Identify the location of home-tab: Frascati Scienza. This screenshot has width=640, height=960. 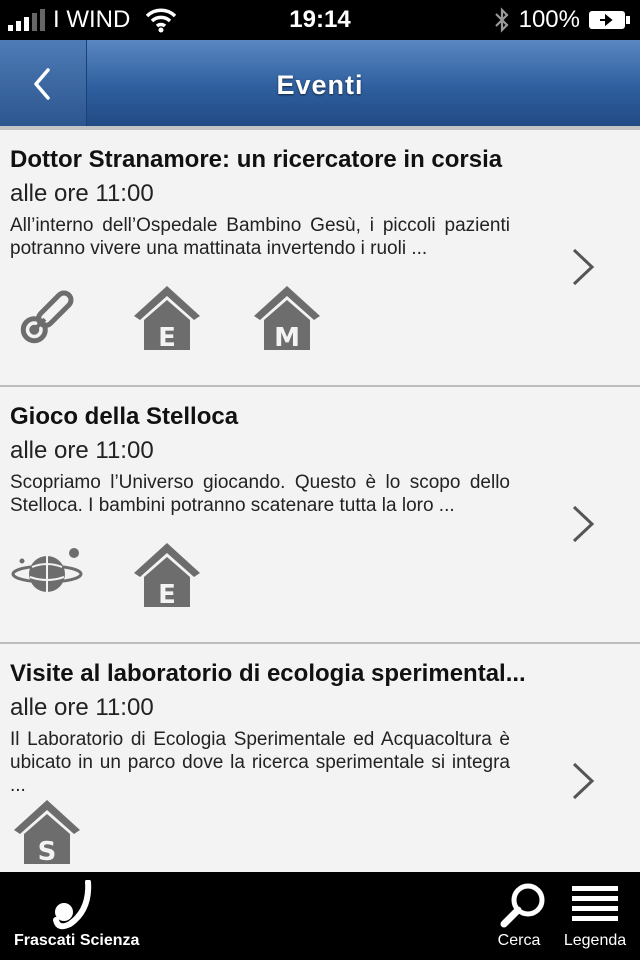
(79, 919).